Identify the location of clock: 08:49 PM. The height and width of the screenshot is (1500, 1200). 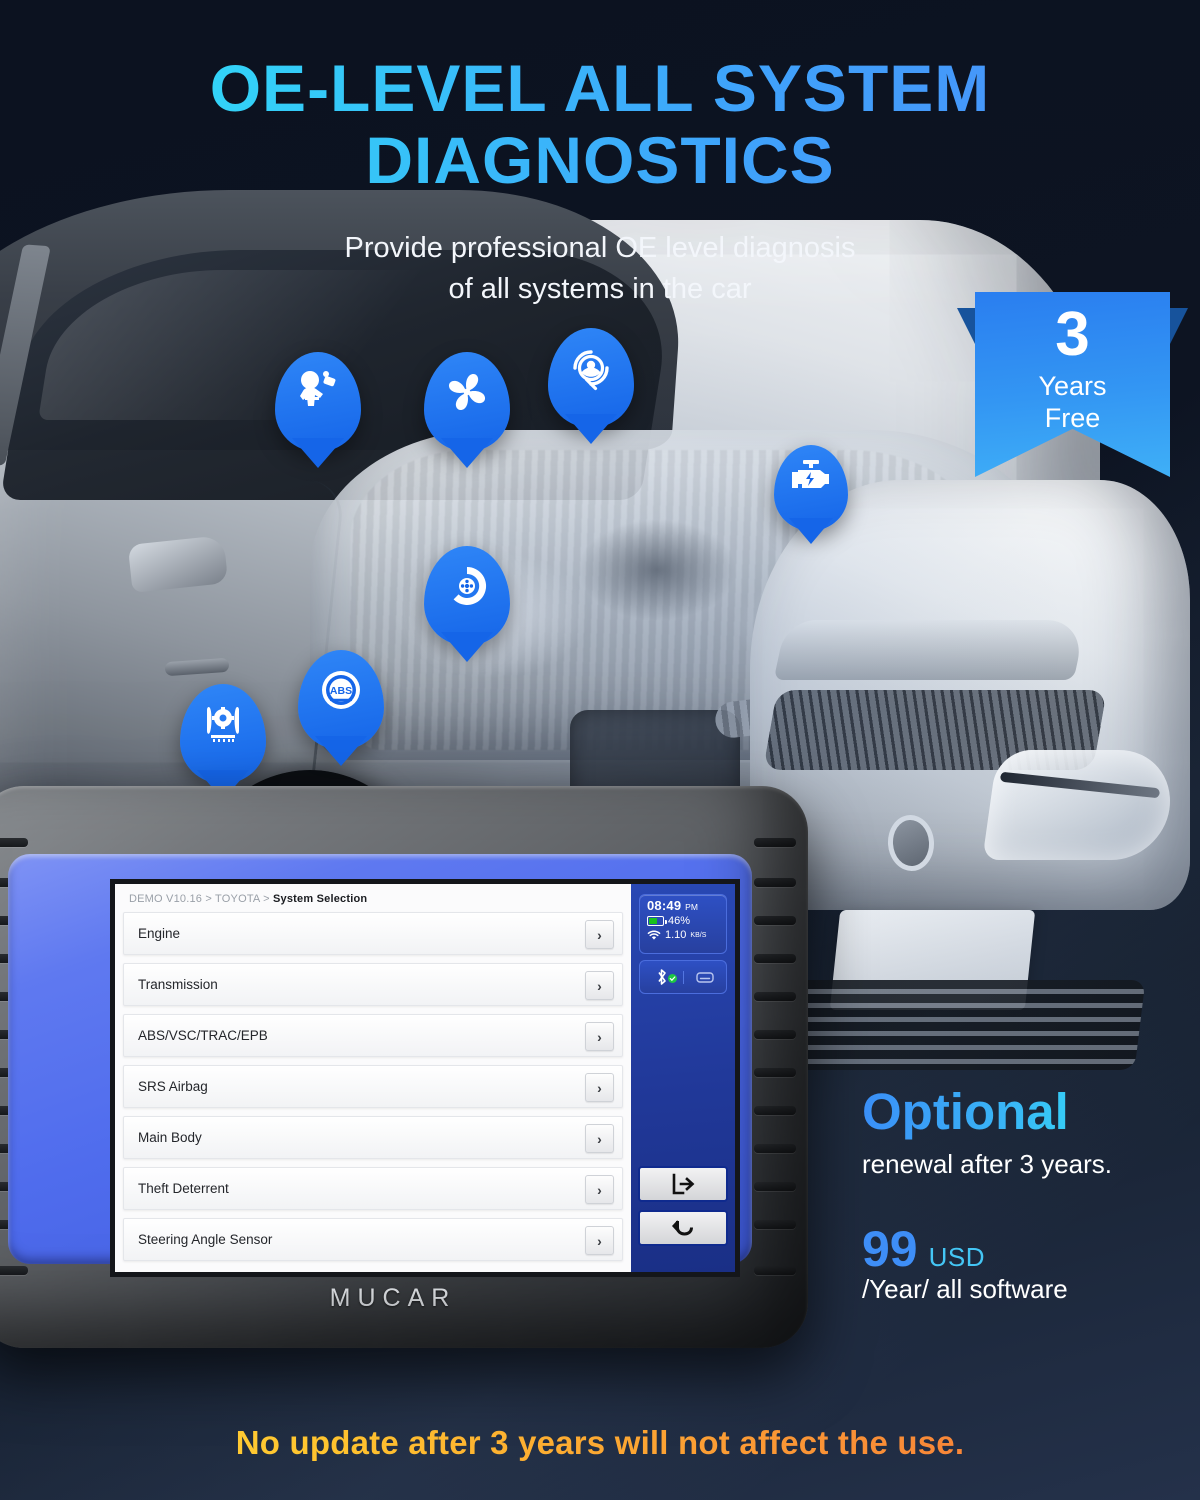
(683, 904).